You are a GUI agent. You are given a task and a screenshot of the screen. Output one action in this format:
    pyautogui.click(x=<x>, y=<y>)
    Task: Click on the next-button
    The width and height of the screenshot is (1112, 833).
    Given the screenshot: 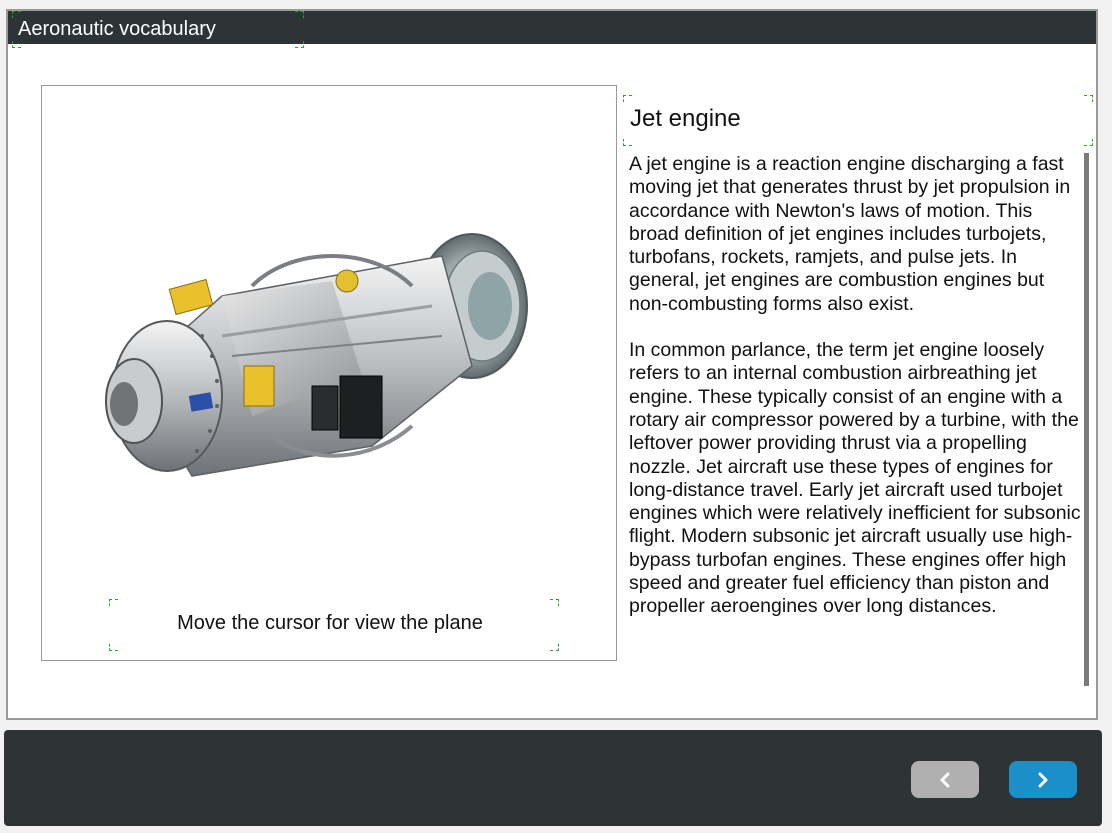 What is the action you would take?
    pyautogui.click(x=1043, y=779)
    